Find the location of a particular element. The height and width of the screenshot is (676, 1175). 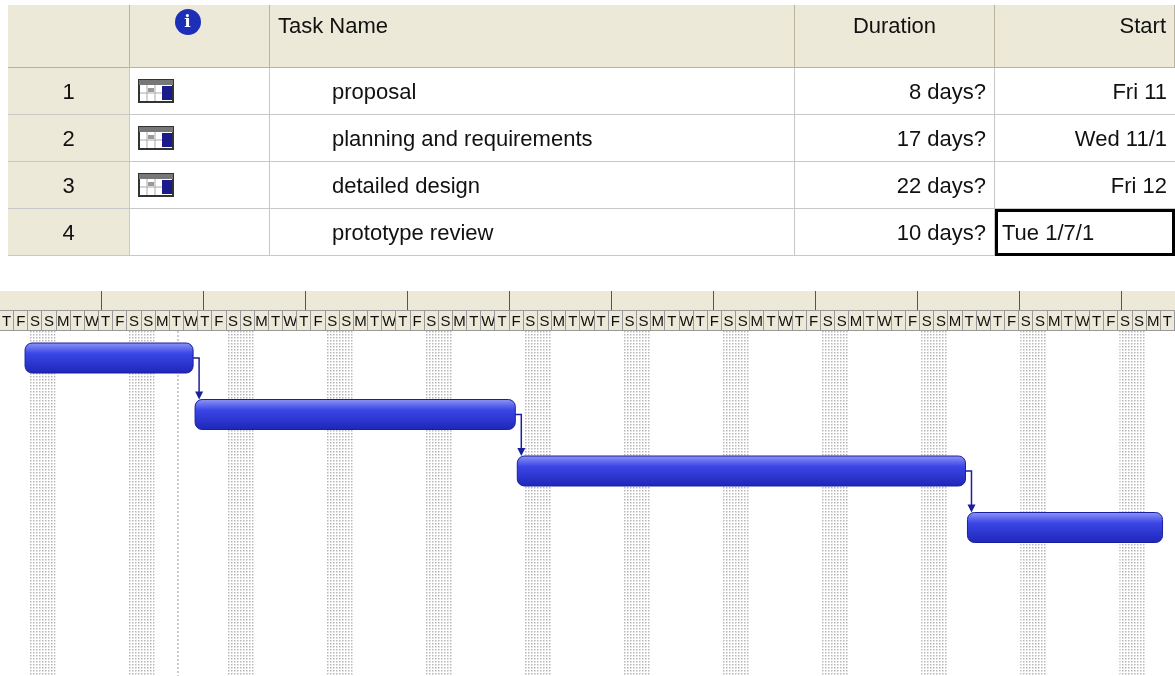

info-icon: i is located at coordinates (187, 22).